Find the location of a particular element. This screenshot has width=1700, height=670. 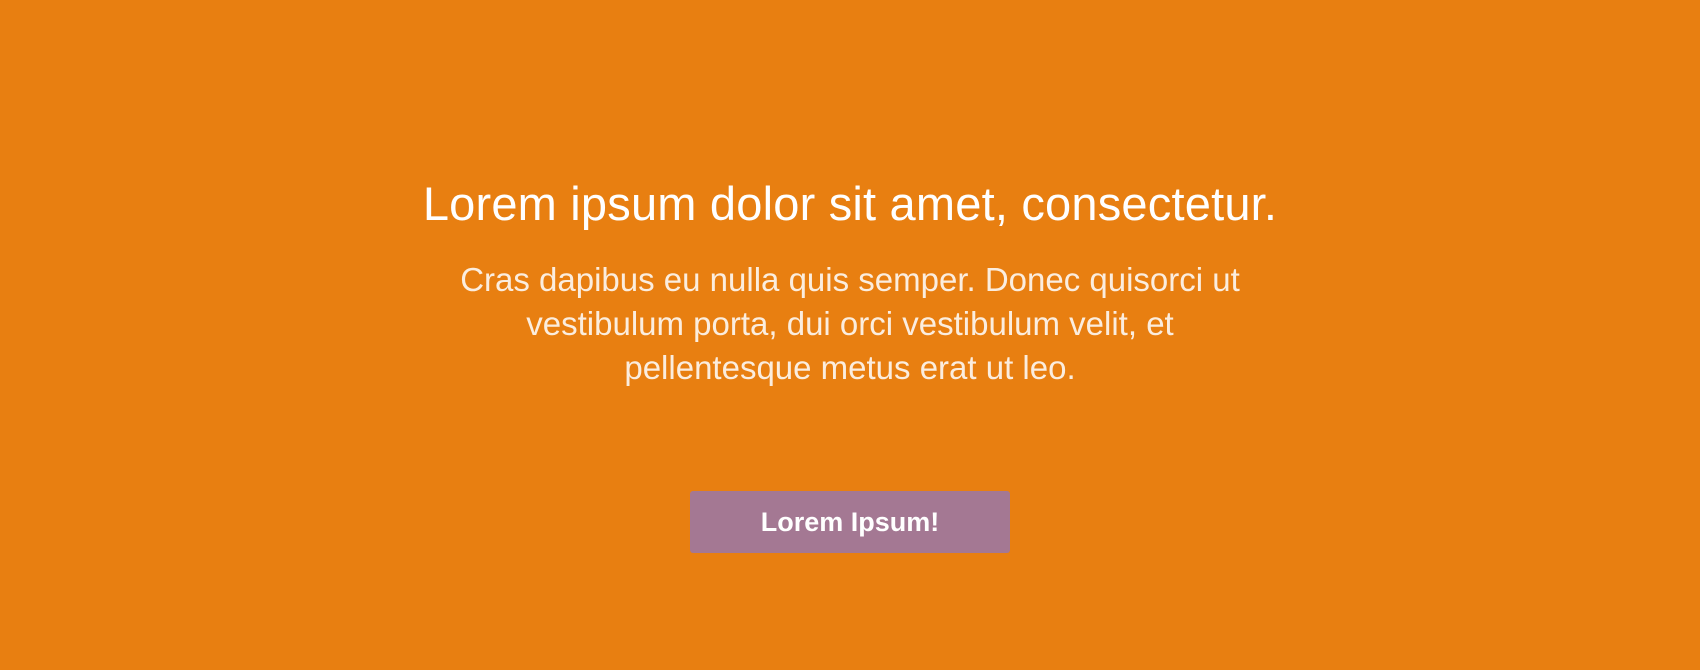

cta-button: Lorem Ipsum! is located at coordinates (850, 522).